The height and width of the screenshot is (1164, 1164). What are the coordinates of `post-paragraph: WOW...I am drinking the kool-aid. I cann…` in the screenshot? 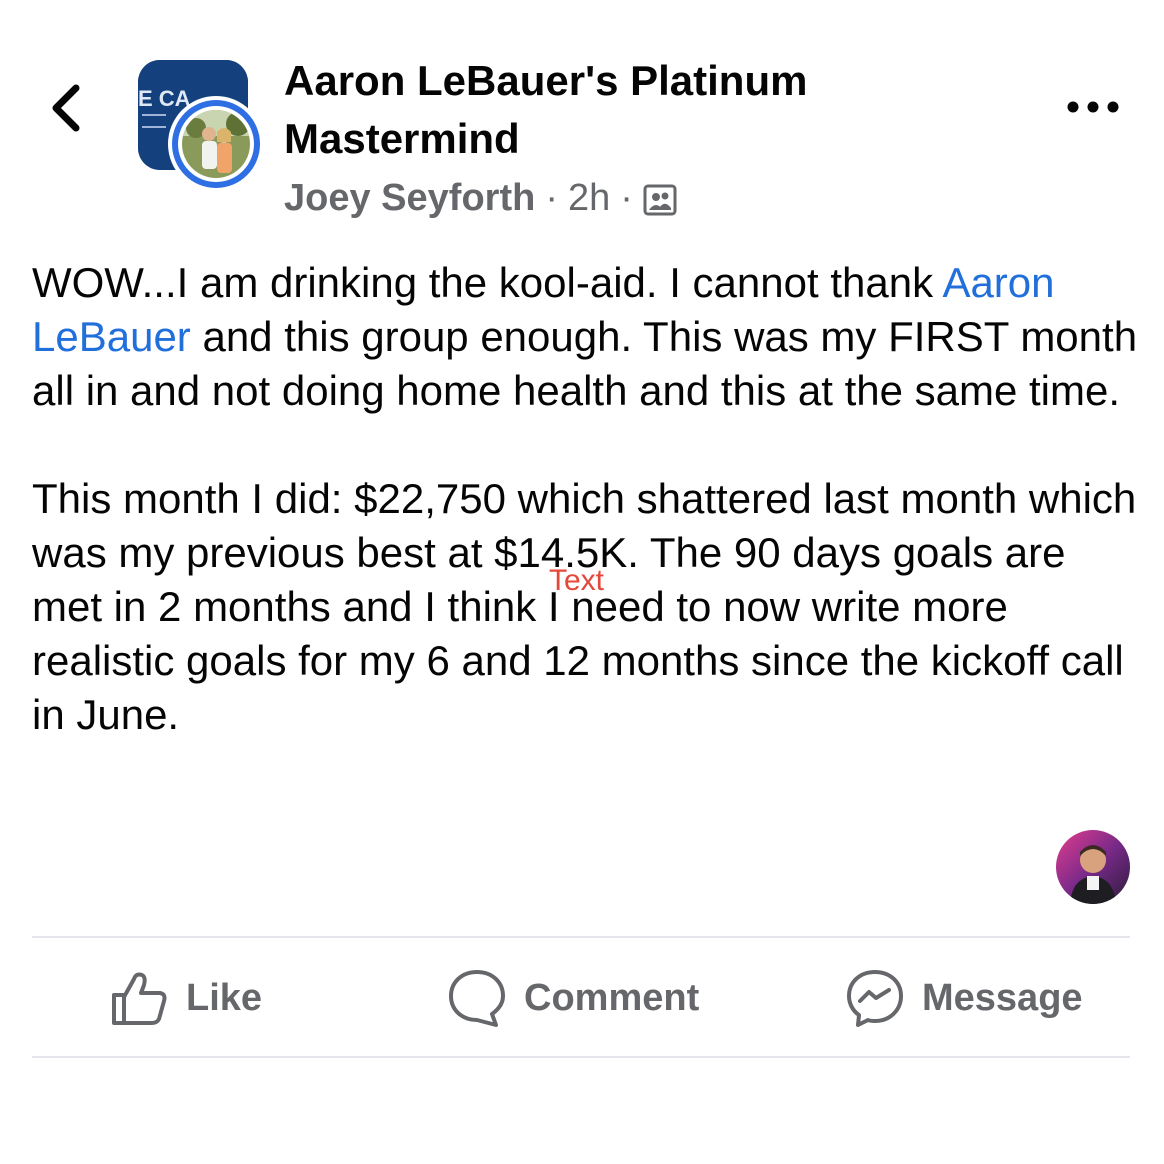 It's located at (587, 337).